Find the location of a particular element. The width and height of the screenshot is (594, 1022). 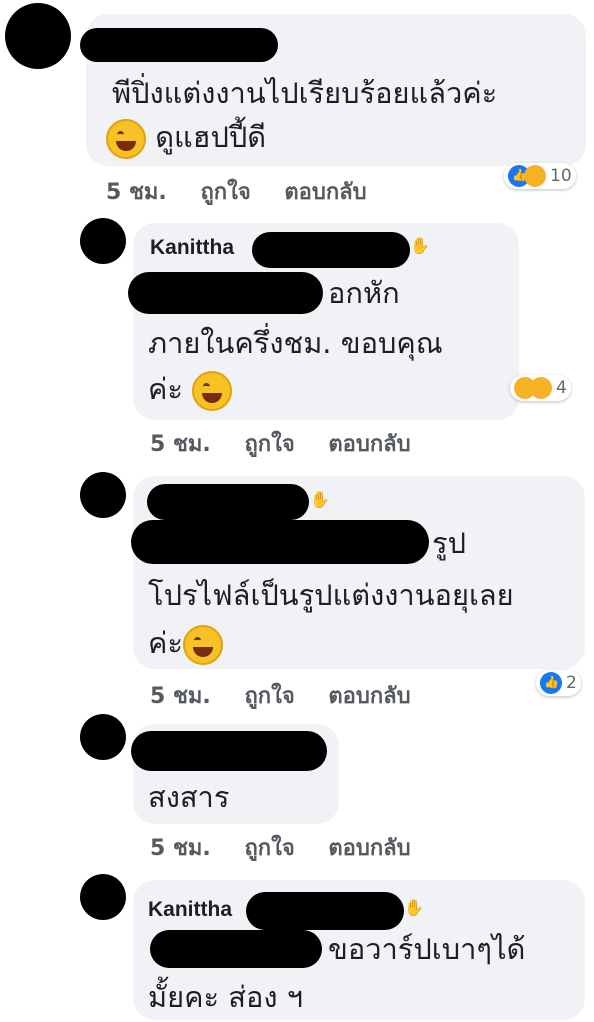

reaction-count: 10 is located at coordinates (561, 176).